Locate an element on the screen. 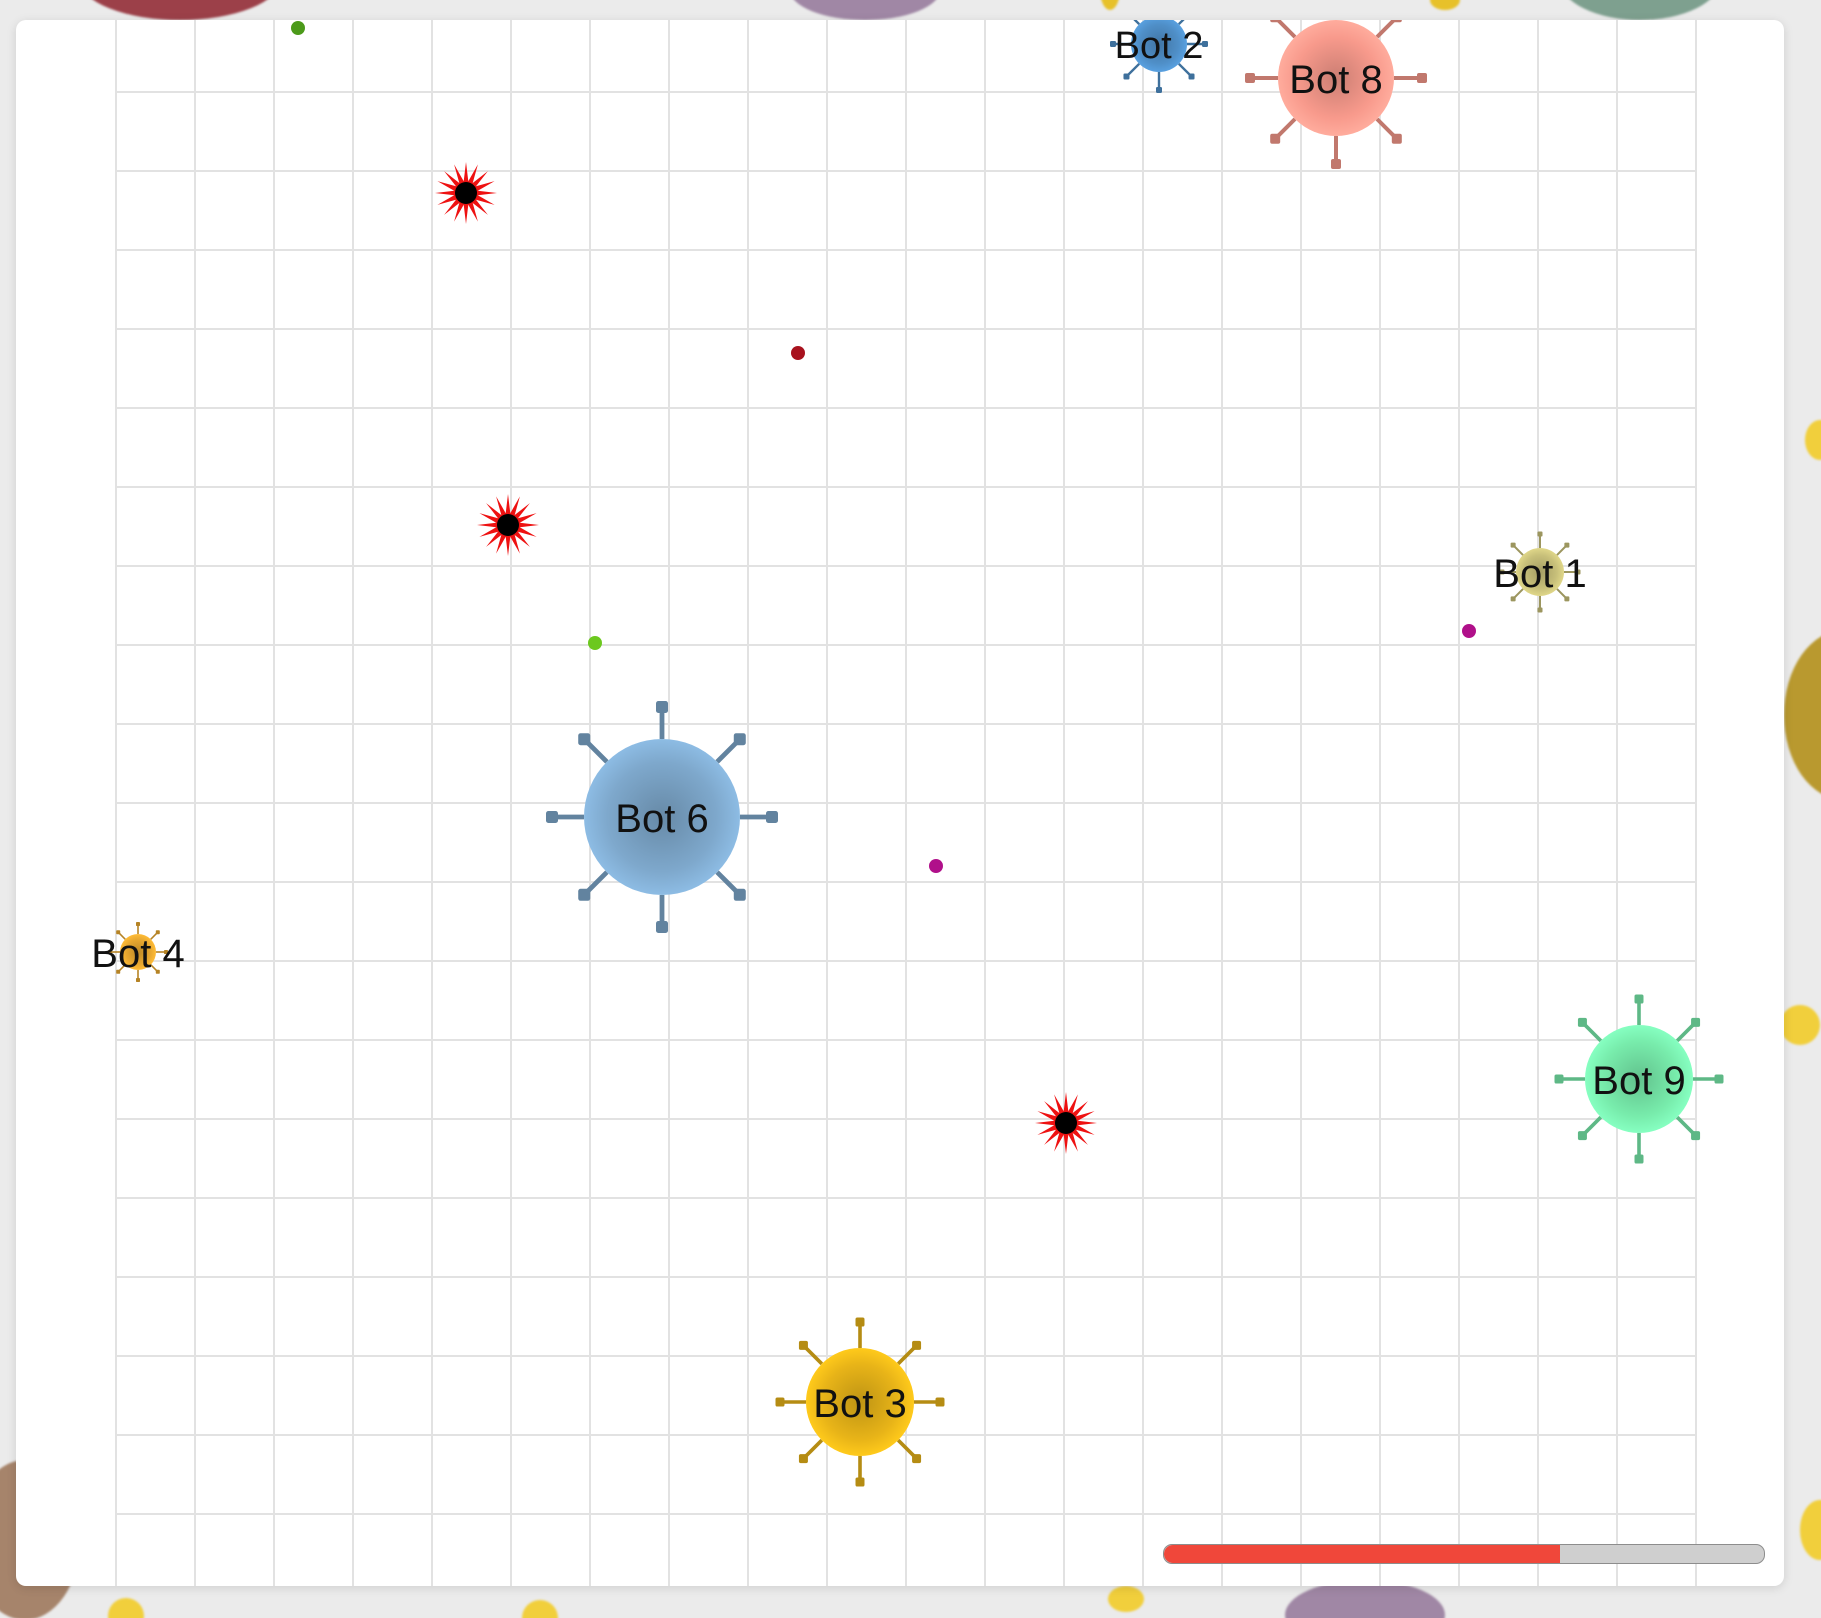 The height and width of the screenshot is (1618, 1821). cell-name-label: Bot 4 is located at coordinates (137, 954).